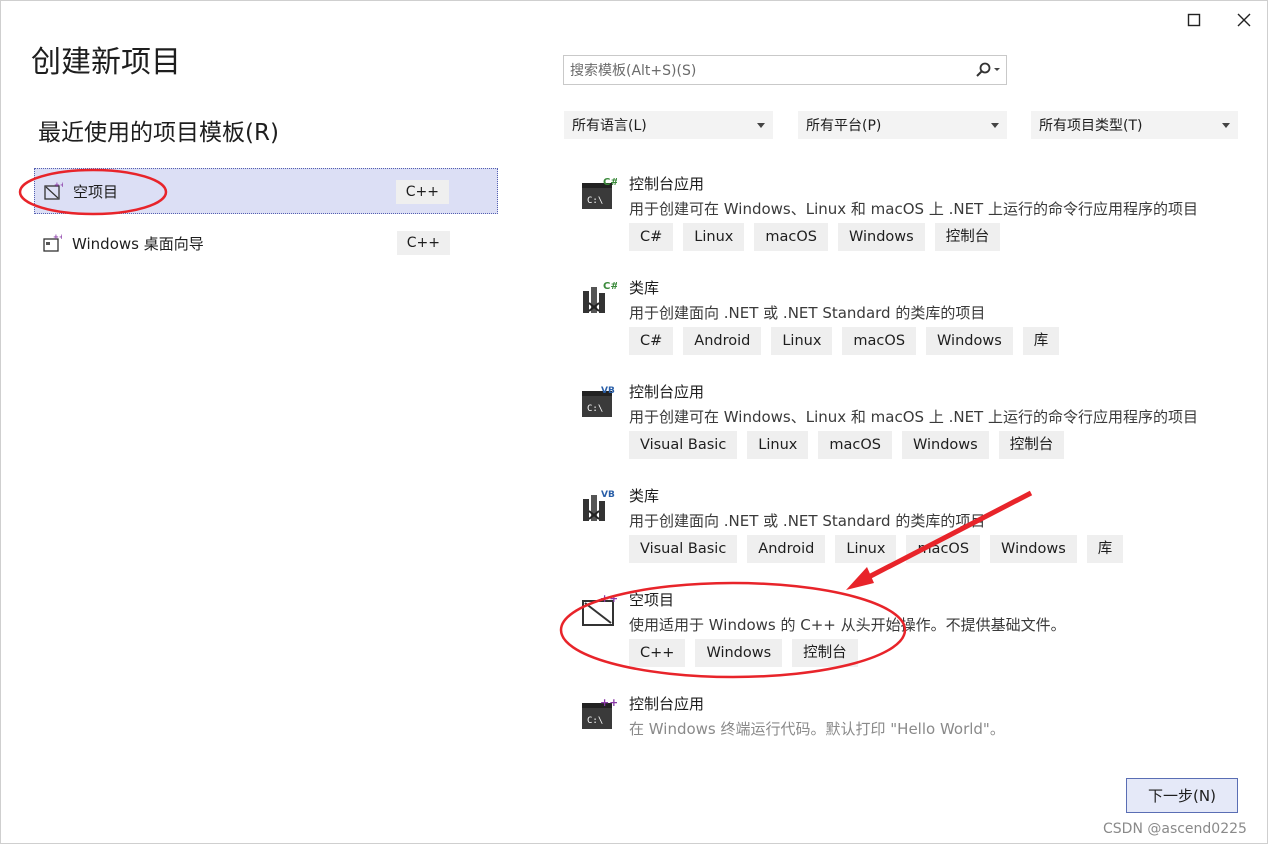 The image size is (1268, 845). What do you see at coordinates (599, 193) in the screenshot?
I see `console-app-icon: C:\ C#` at bounding box center [599, 193].